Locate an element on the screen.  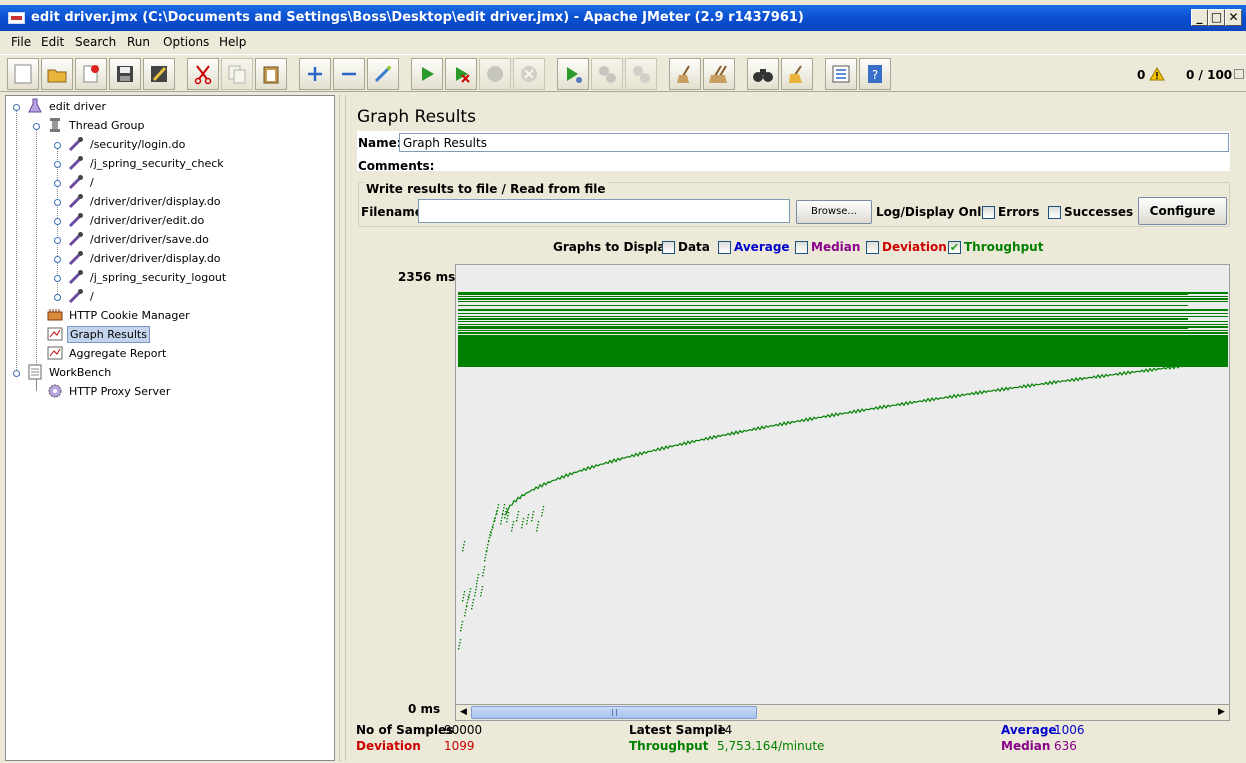
templates-button is located at coordinates (57, 74).